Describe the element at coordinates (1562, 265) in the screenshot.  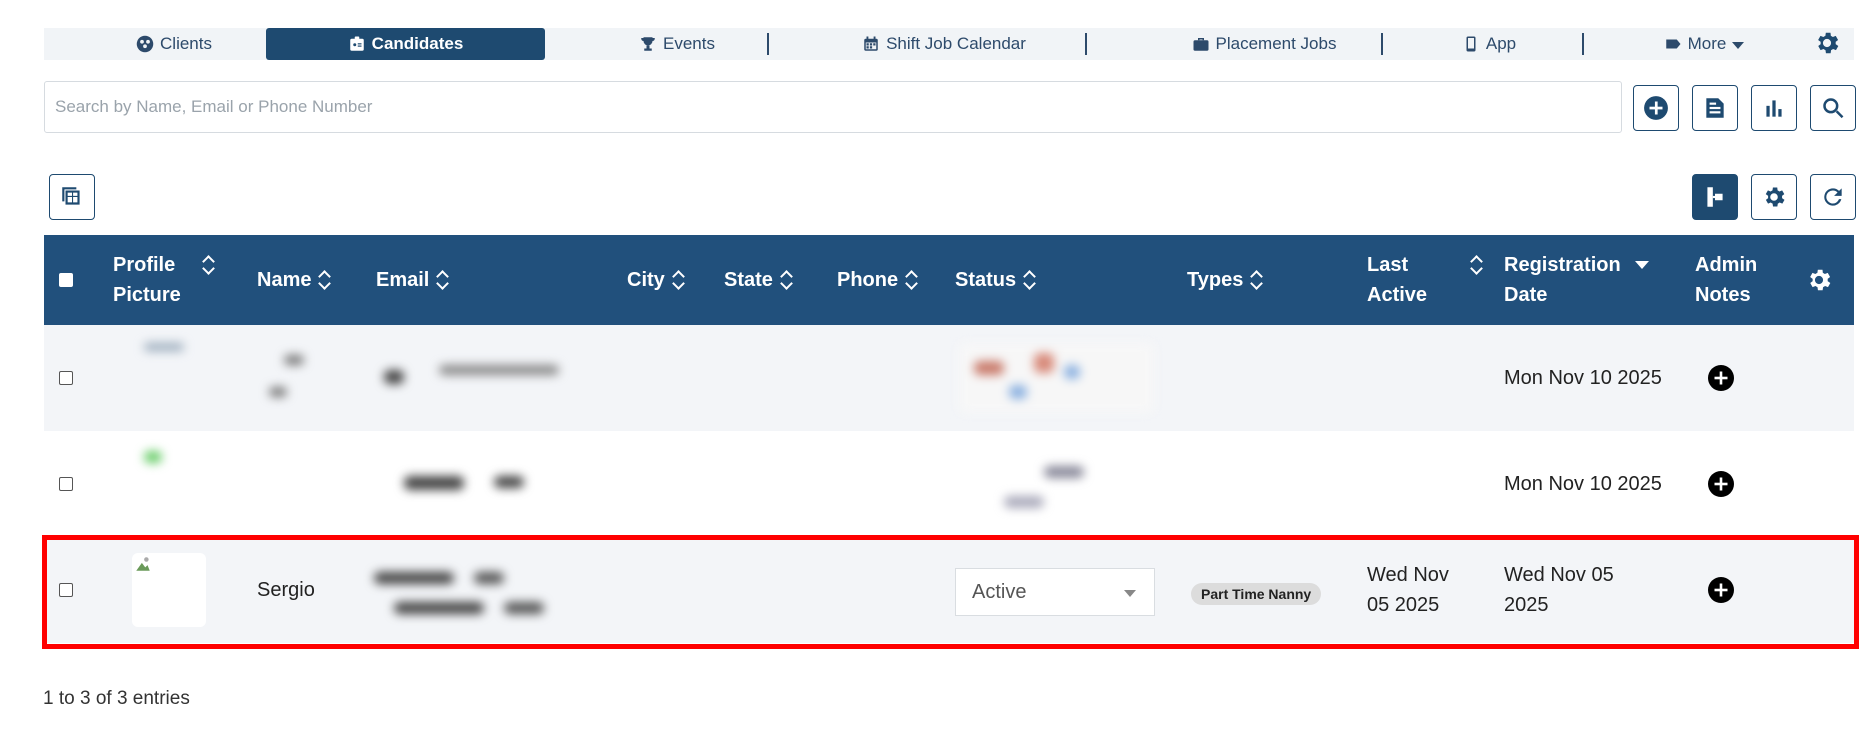
I see `th-label: Registration` at that location.